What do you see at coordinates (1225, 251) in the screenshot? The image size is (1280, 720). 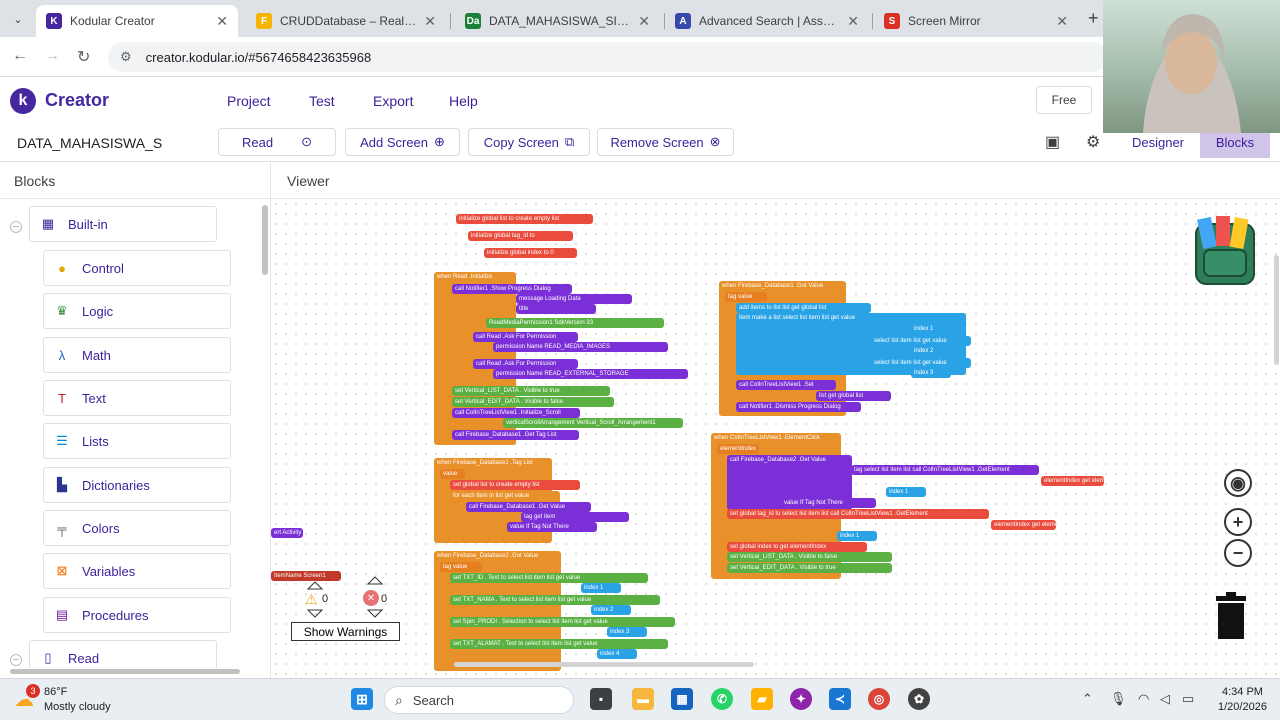 I see `backpack-icon` at bounding box center [1225, 251].